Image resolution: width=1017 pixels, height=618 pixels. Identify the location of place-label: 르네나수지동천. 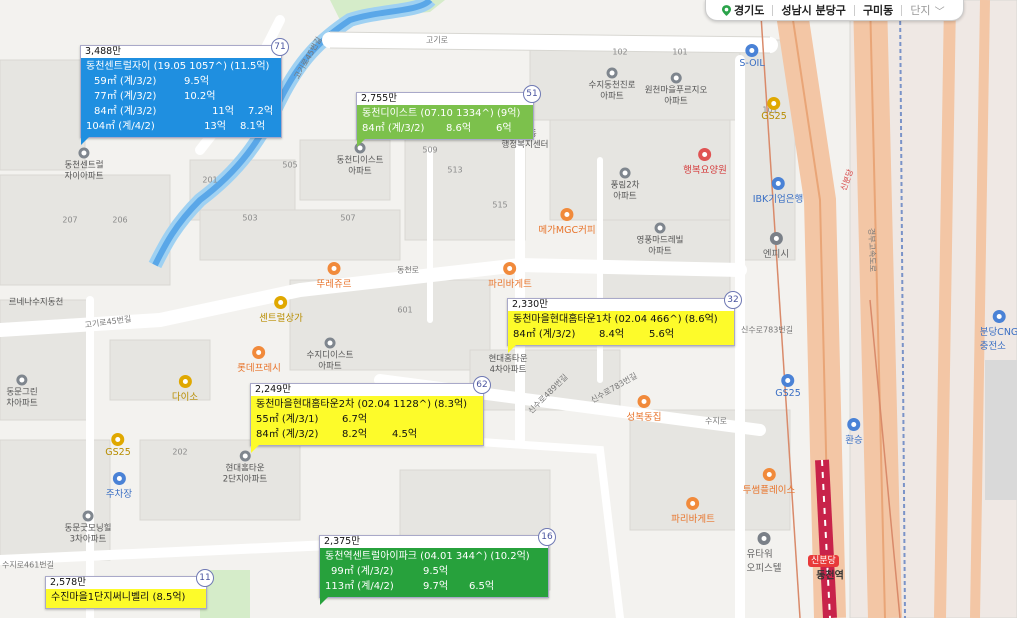
(36, 302).